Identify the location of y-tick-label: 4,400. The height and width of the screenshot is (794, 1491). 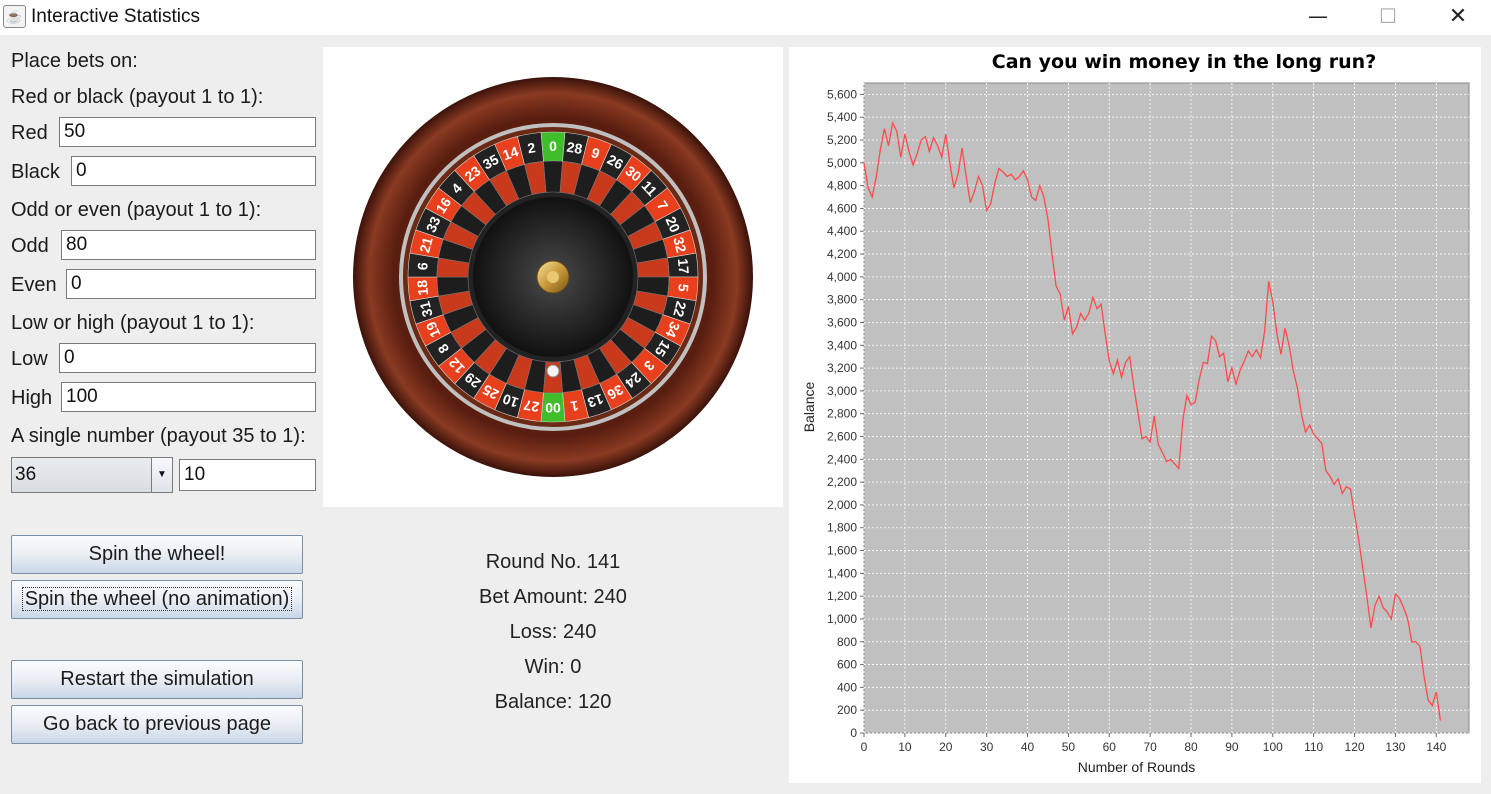
(842, 231).